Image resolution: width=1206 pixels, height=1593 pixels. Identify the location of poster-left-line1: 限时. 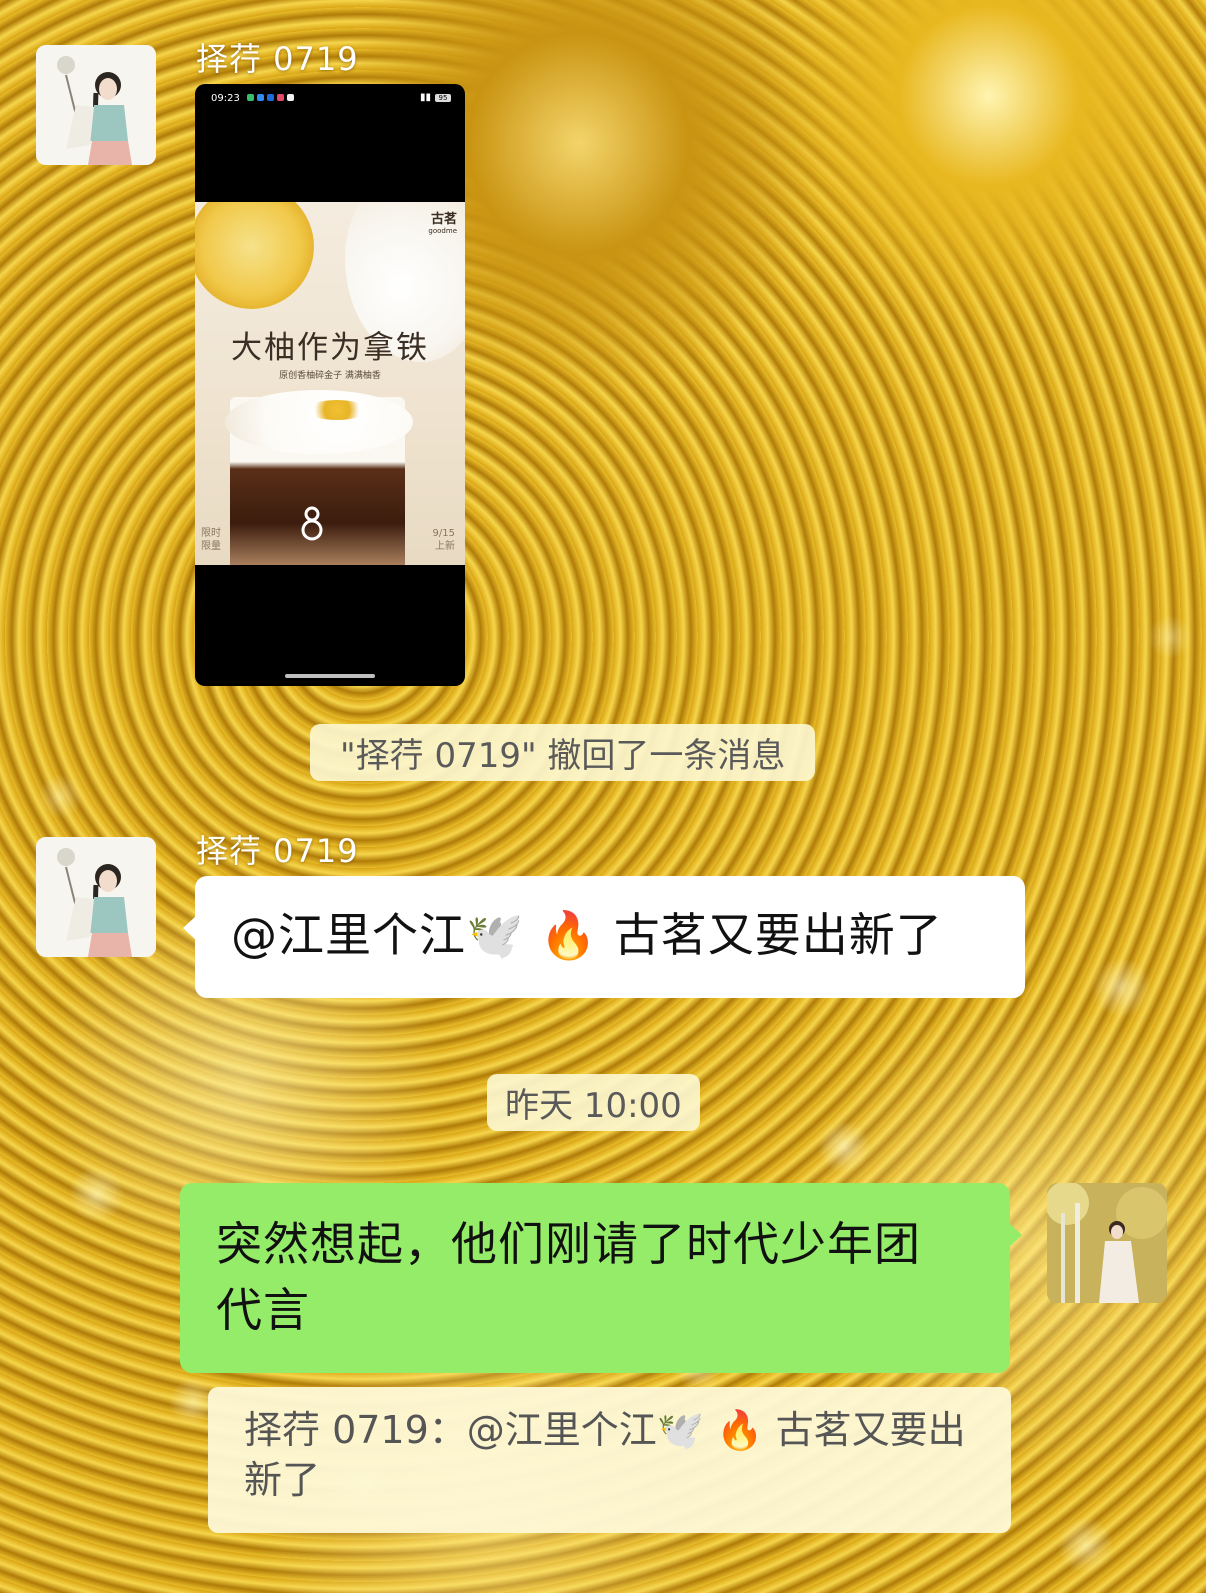
(211, 533).